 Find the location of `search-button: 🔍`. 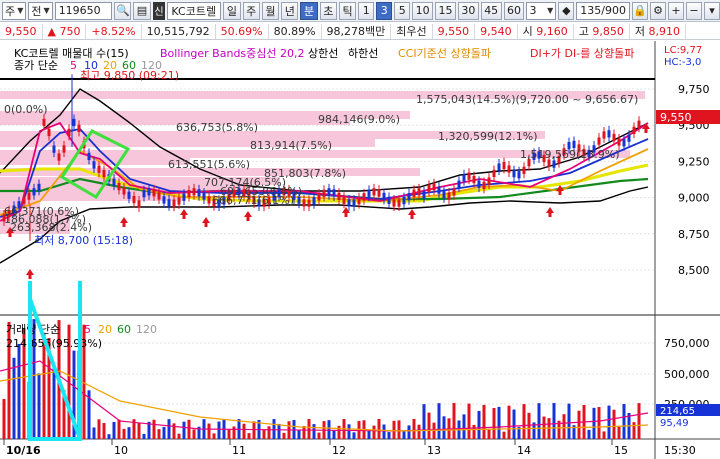

search-button: 🔍 is located at coordinates (123, 10).